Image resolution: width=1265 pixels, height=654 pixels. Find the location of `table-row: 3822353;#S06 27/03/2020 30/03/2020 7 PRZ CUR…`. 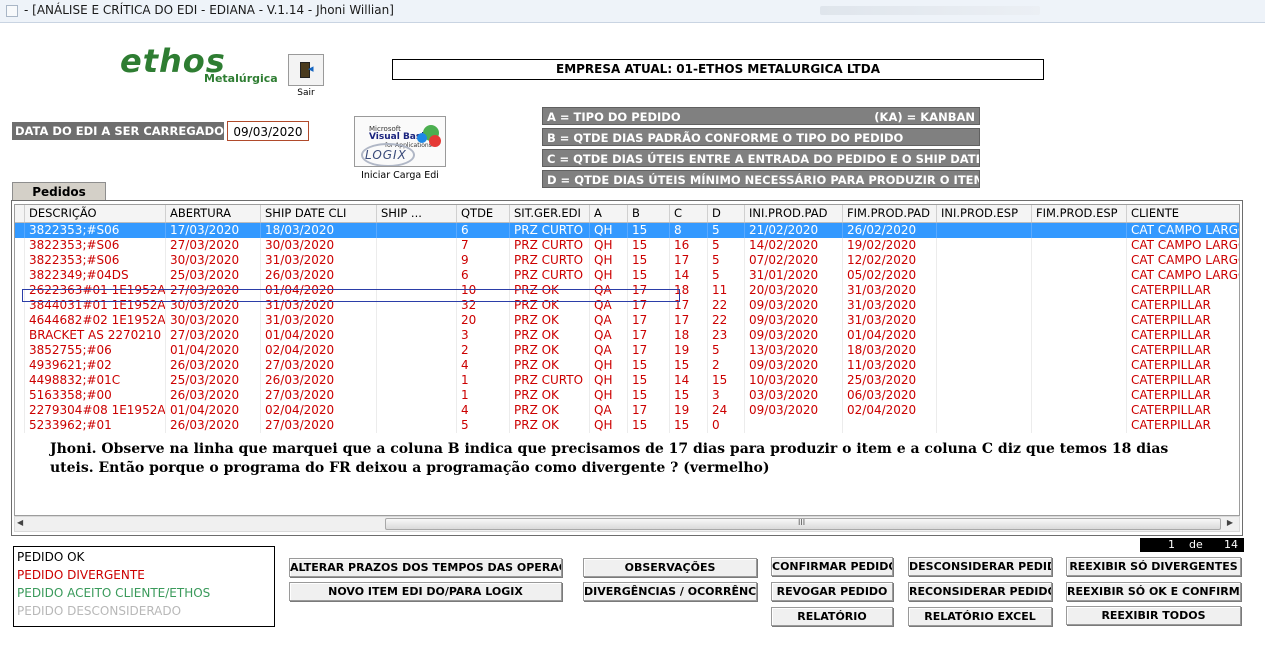

table-row: 3822353;#S06 27/03/2020 30/03/2020 7 PRZ CUR… is located at coordinates (627, 245).